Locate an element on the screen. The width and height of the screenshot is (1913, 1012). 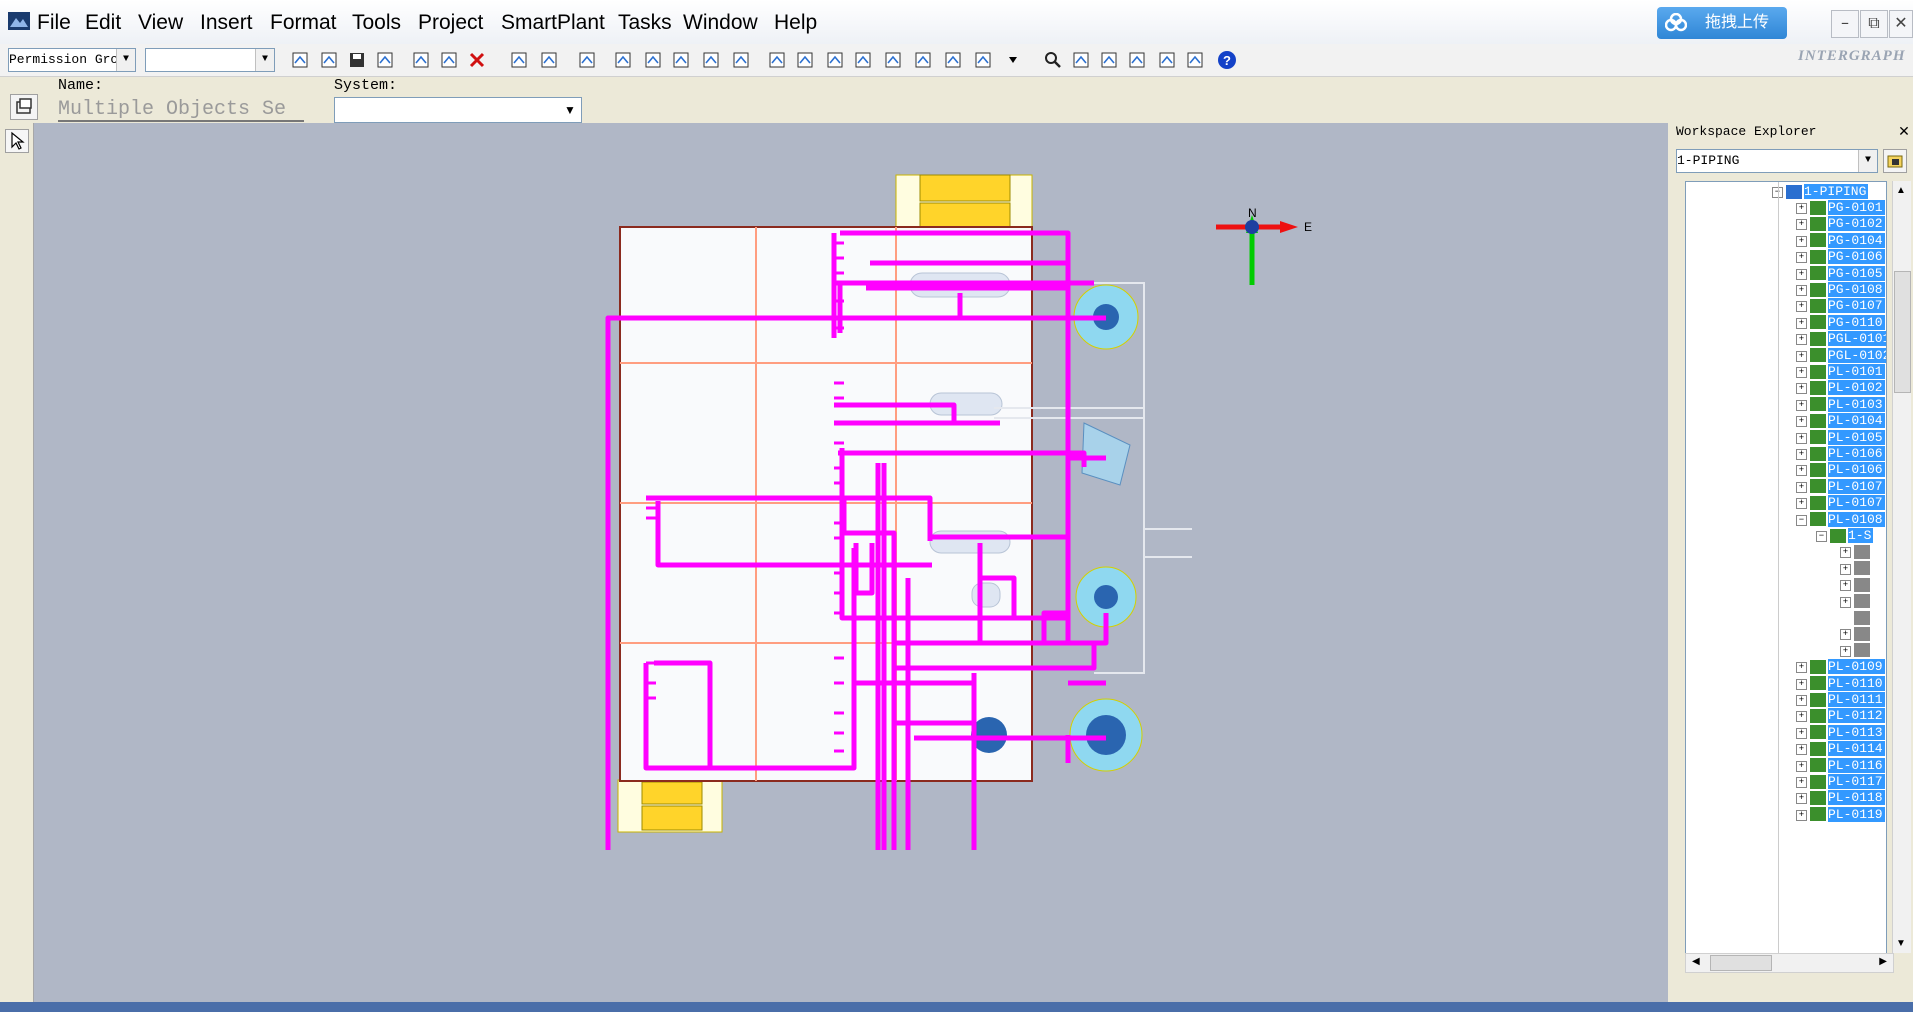
restore-button: ⧉ is located at coordinates (1874, 24).